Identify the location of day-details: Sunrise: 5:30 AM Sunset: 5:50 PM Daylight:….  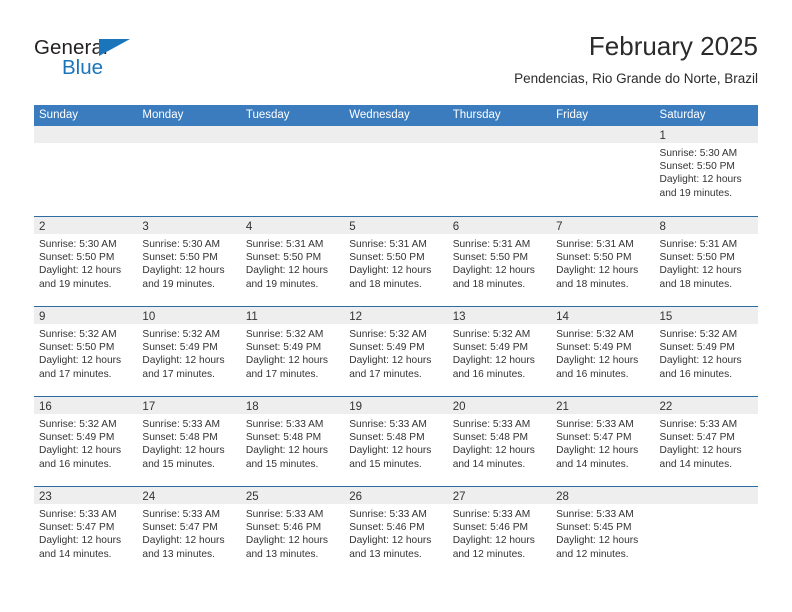
(706, 171).